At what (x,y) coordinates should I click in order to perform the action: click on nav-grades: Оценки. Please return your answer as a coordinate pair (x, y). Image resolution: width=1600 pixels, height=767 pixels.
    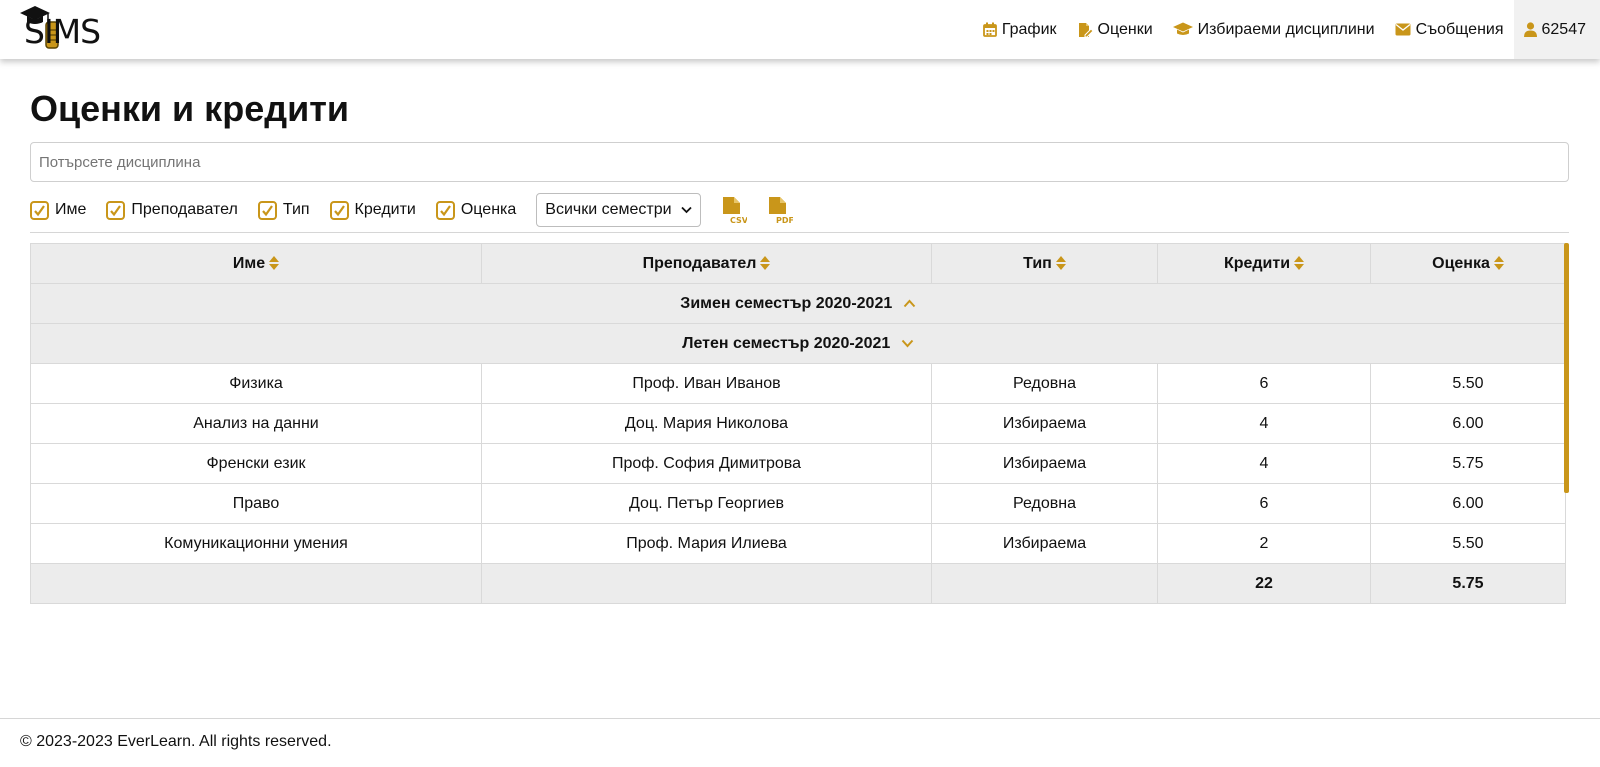
    Looking at the image, I should click on (1115, 29).